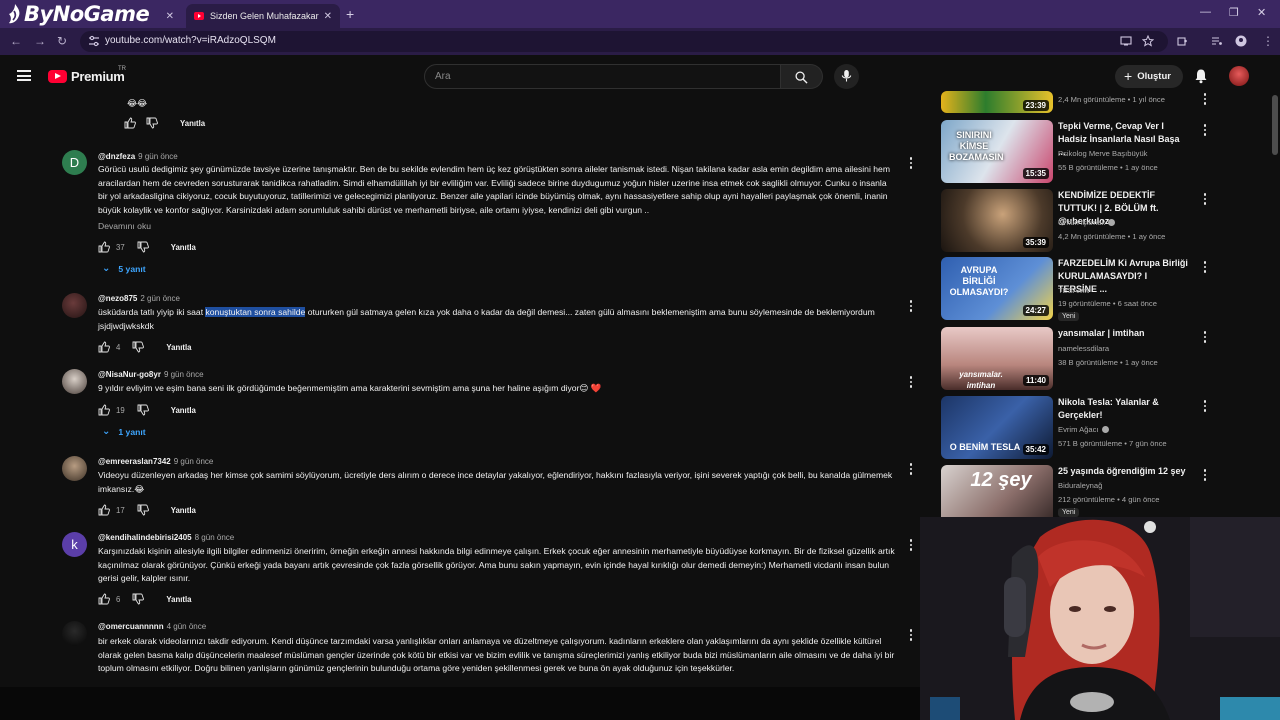  What do you see at coordinates (802, 76) in the screenshot?
I see `search-button` at bounding box center [802, 76].